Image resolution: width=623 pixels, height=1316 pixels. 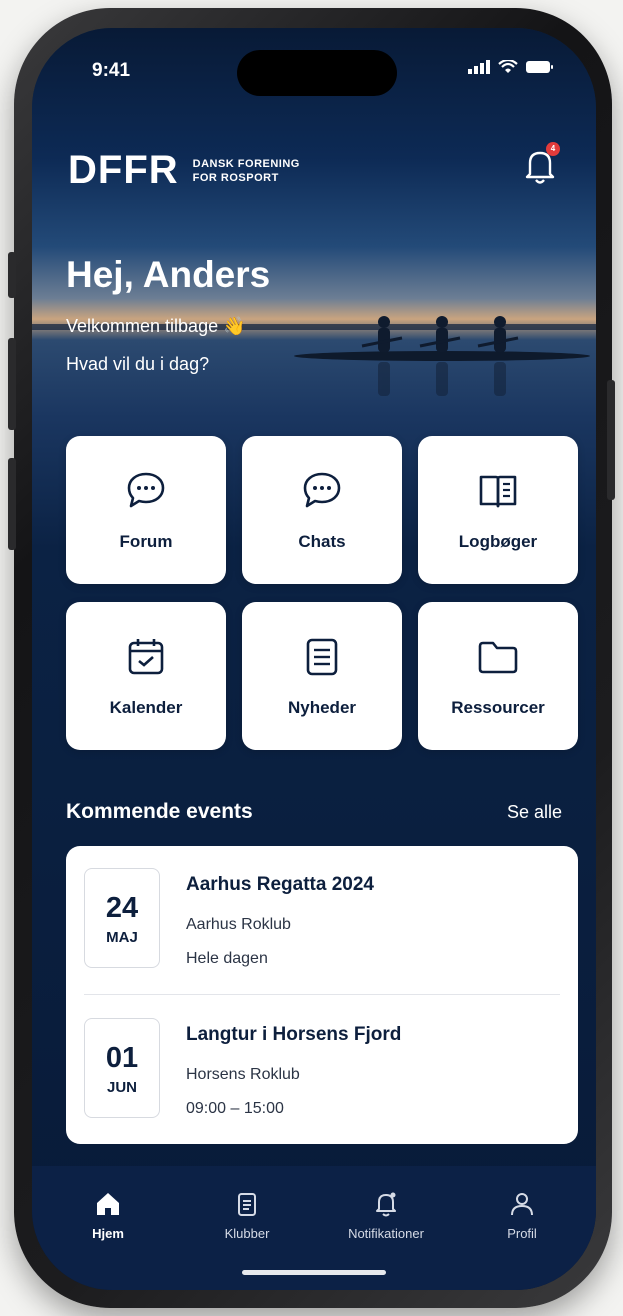 What do you see at coordinates (146, 676) in the screenshot?
I see `tile-calendar: Kalender` at bounding box center [146, 676].